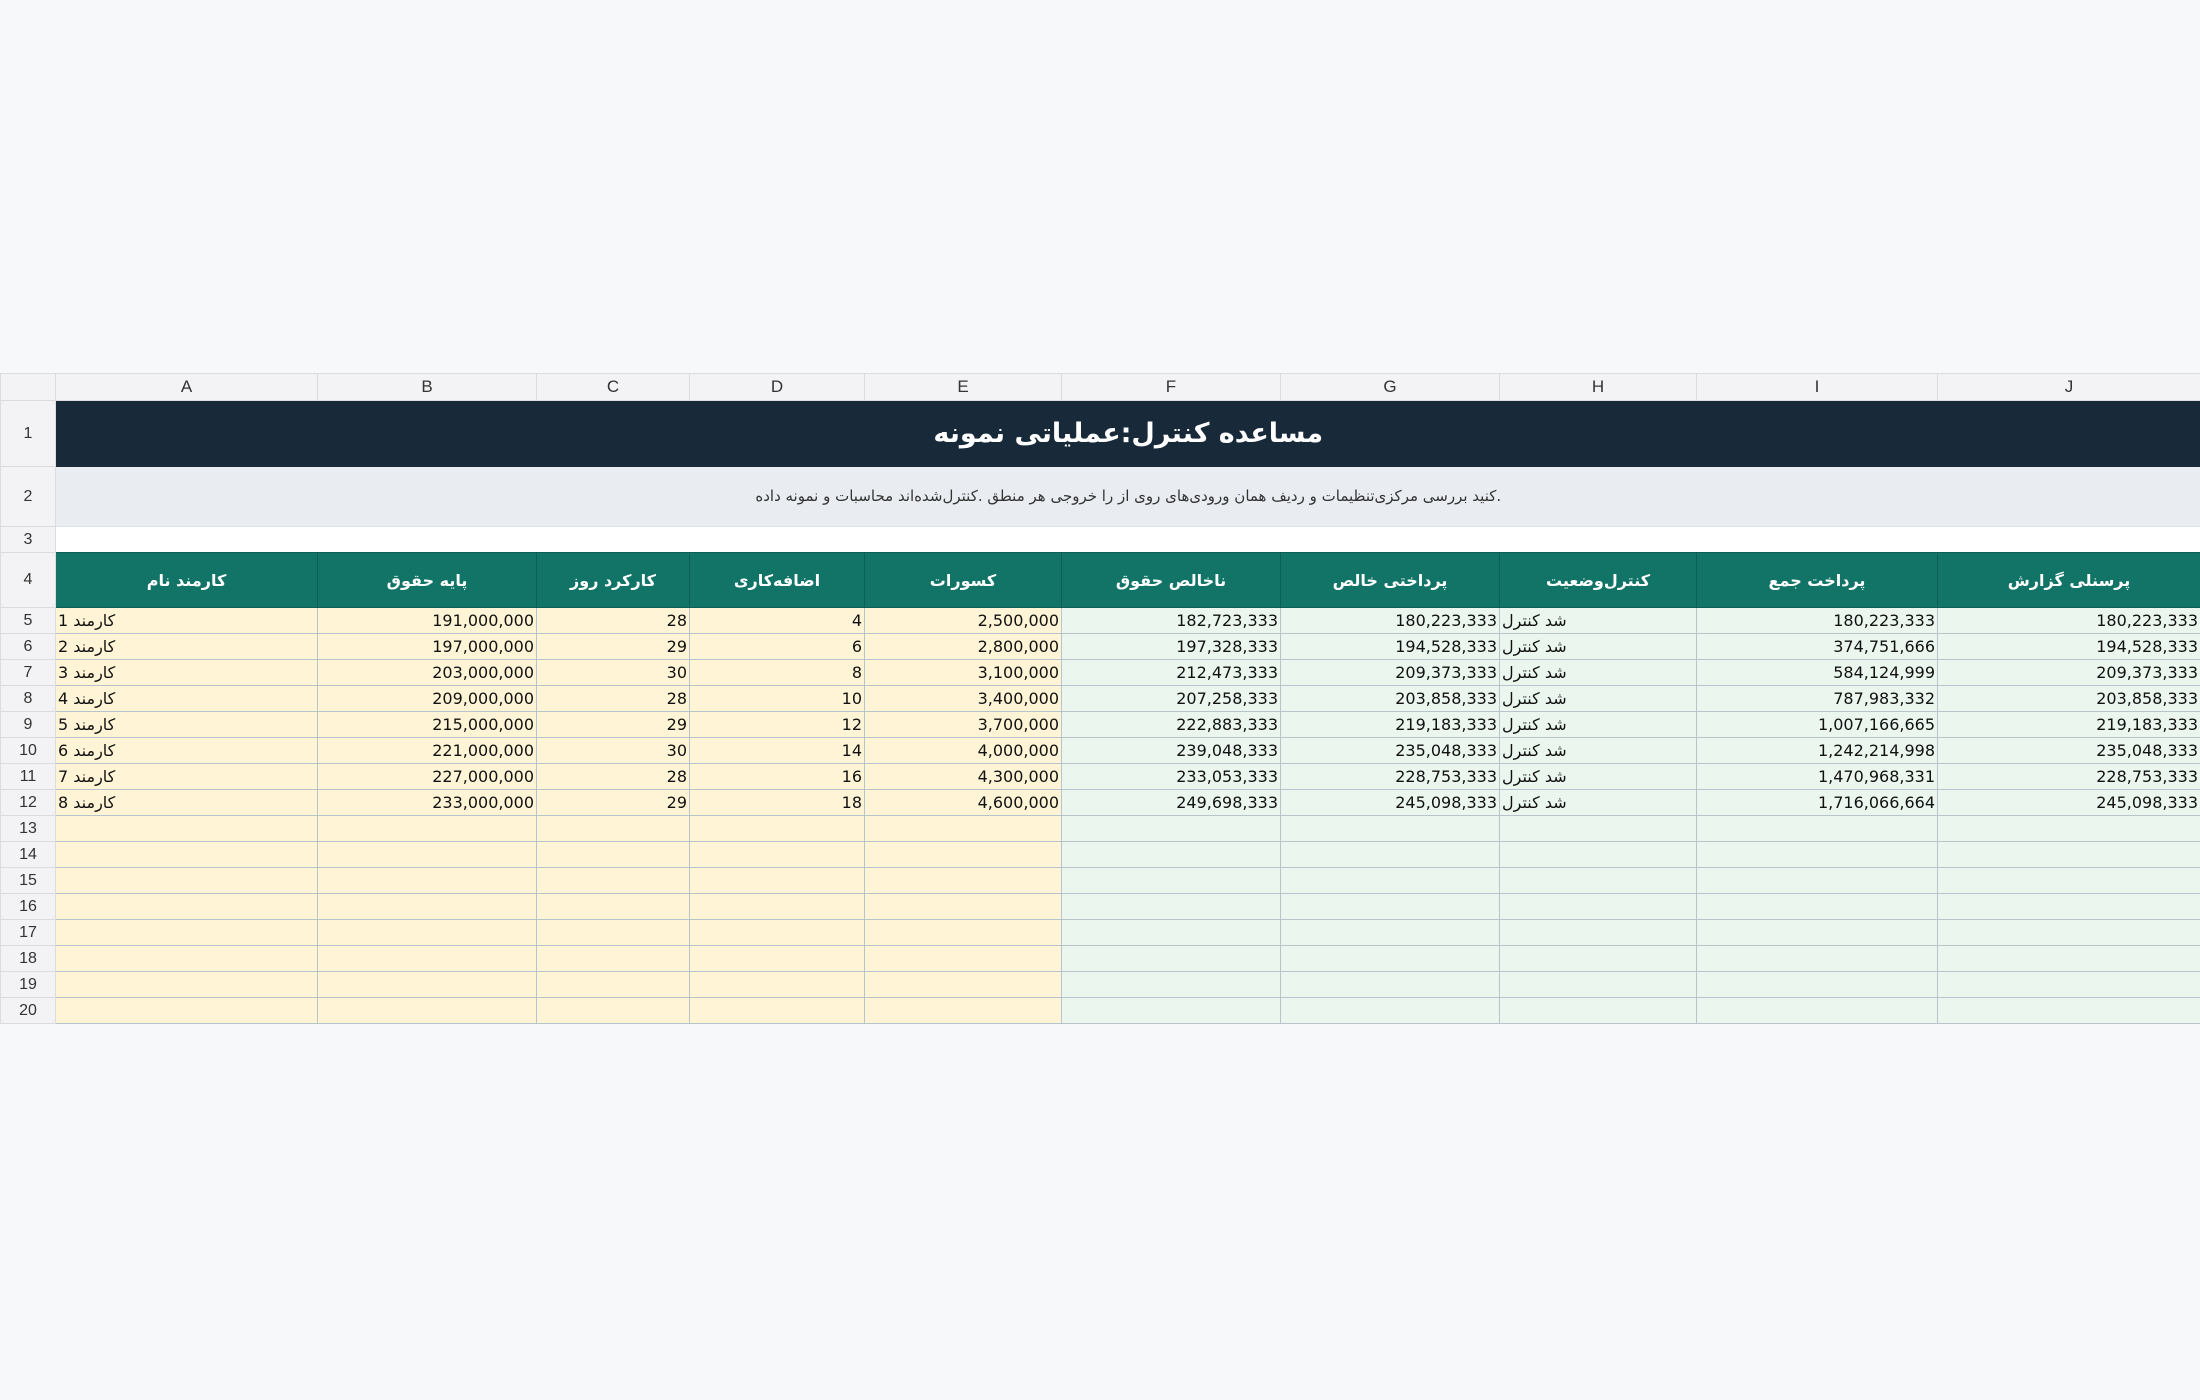  Describe the element at coordinates (1390, 580) in the screenshot. I see `header-net-pay: پرداختی خالص` at that location.